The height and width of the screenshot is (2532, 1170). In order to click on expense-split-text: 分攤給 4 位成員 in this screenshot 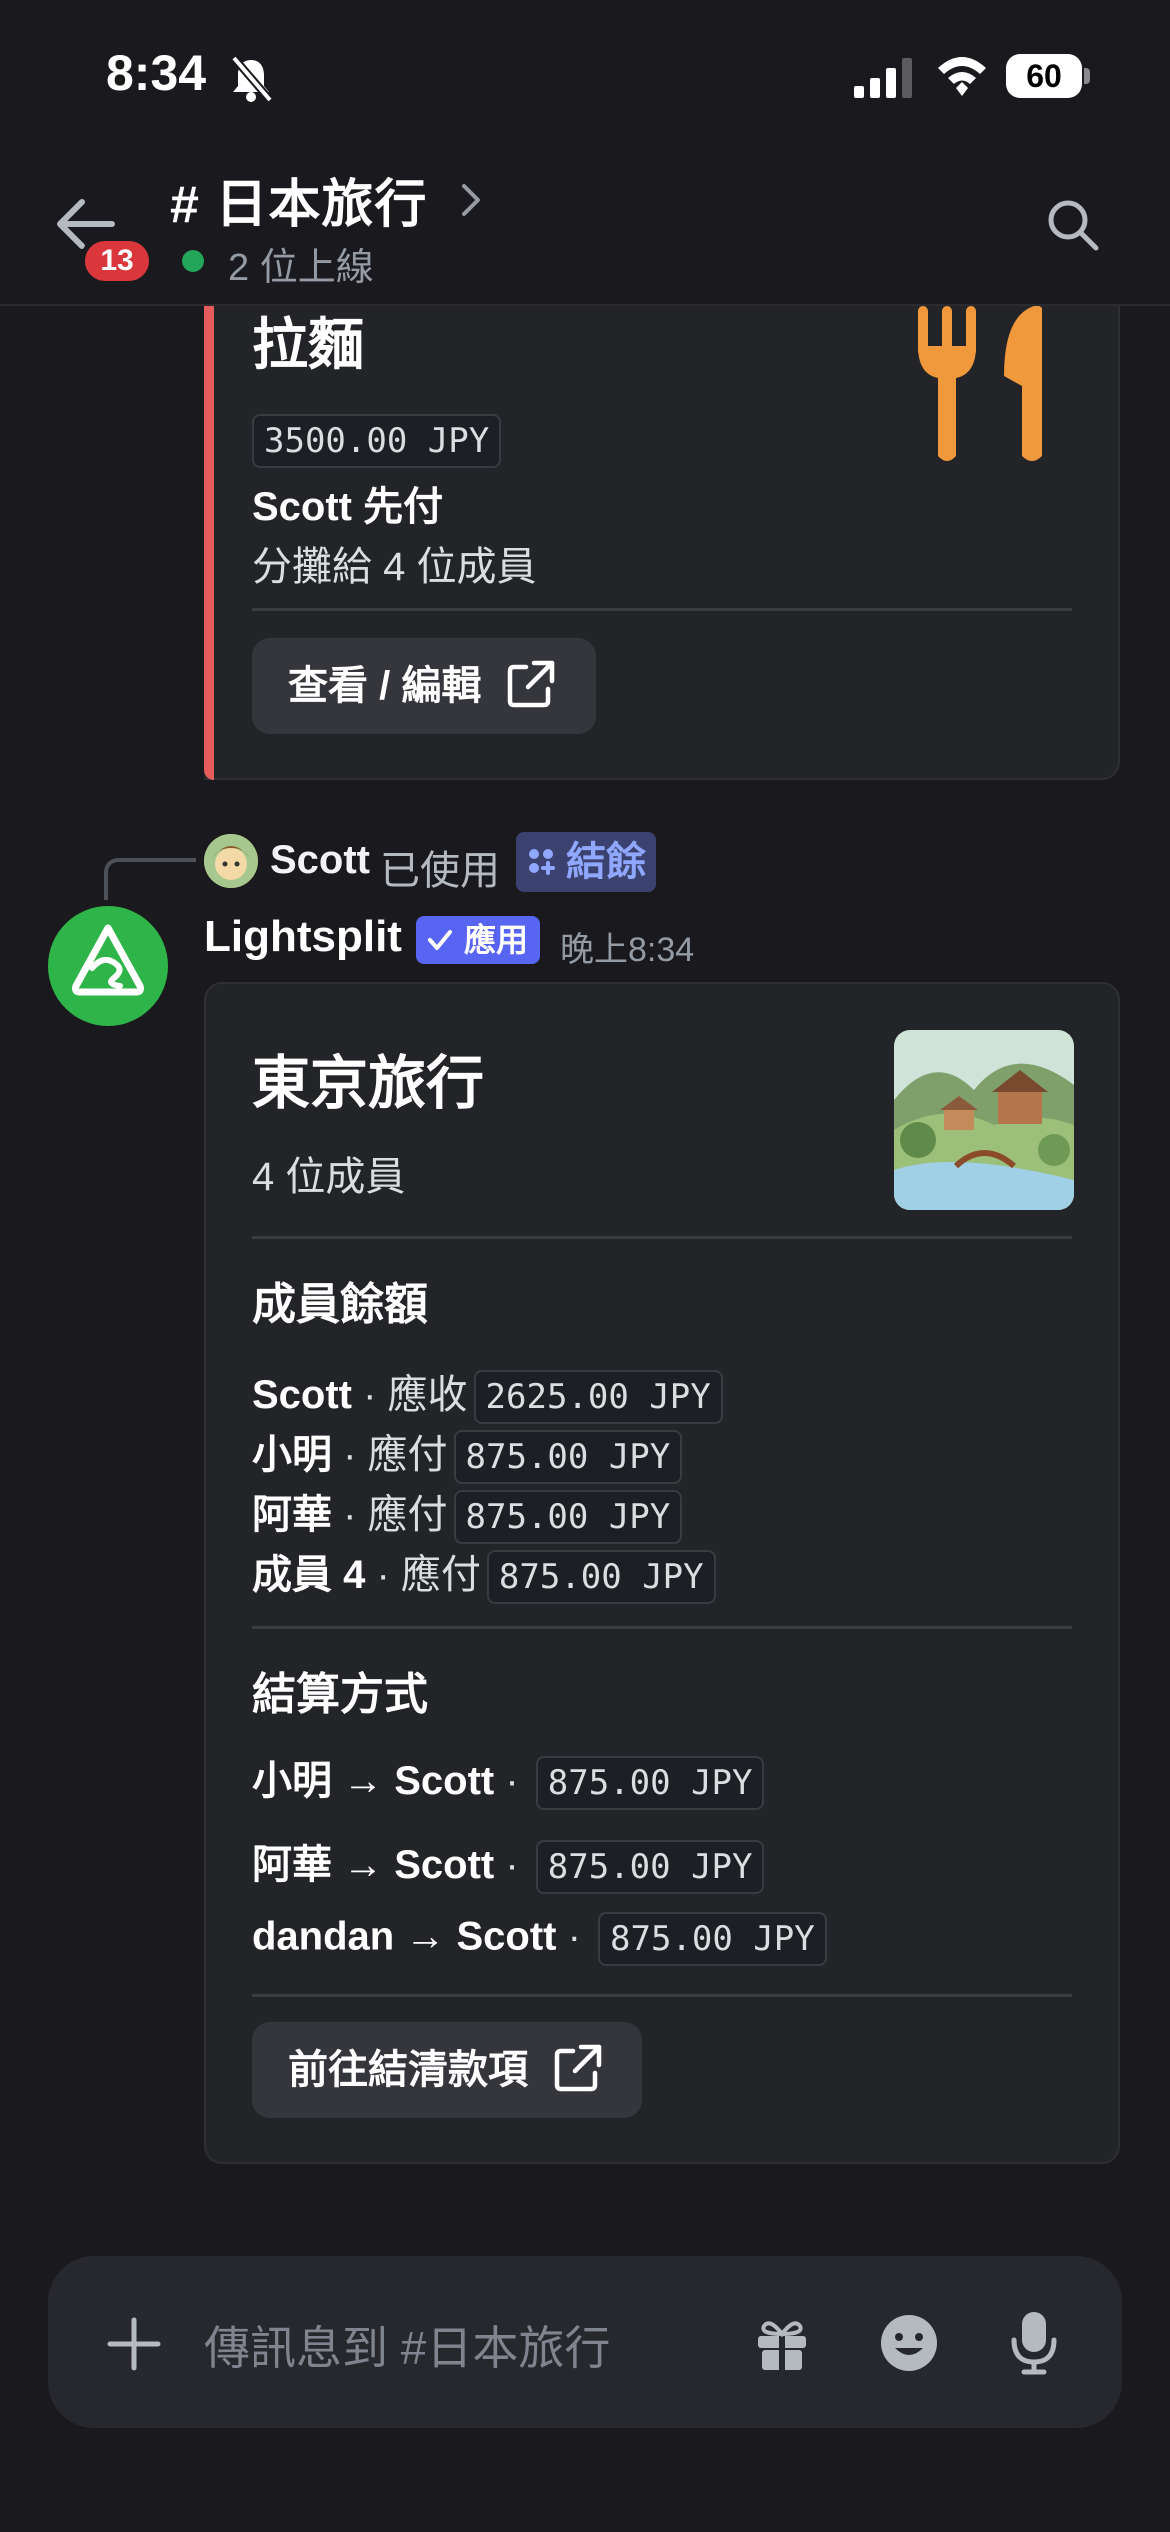, I will do `click(394, 567)`.